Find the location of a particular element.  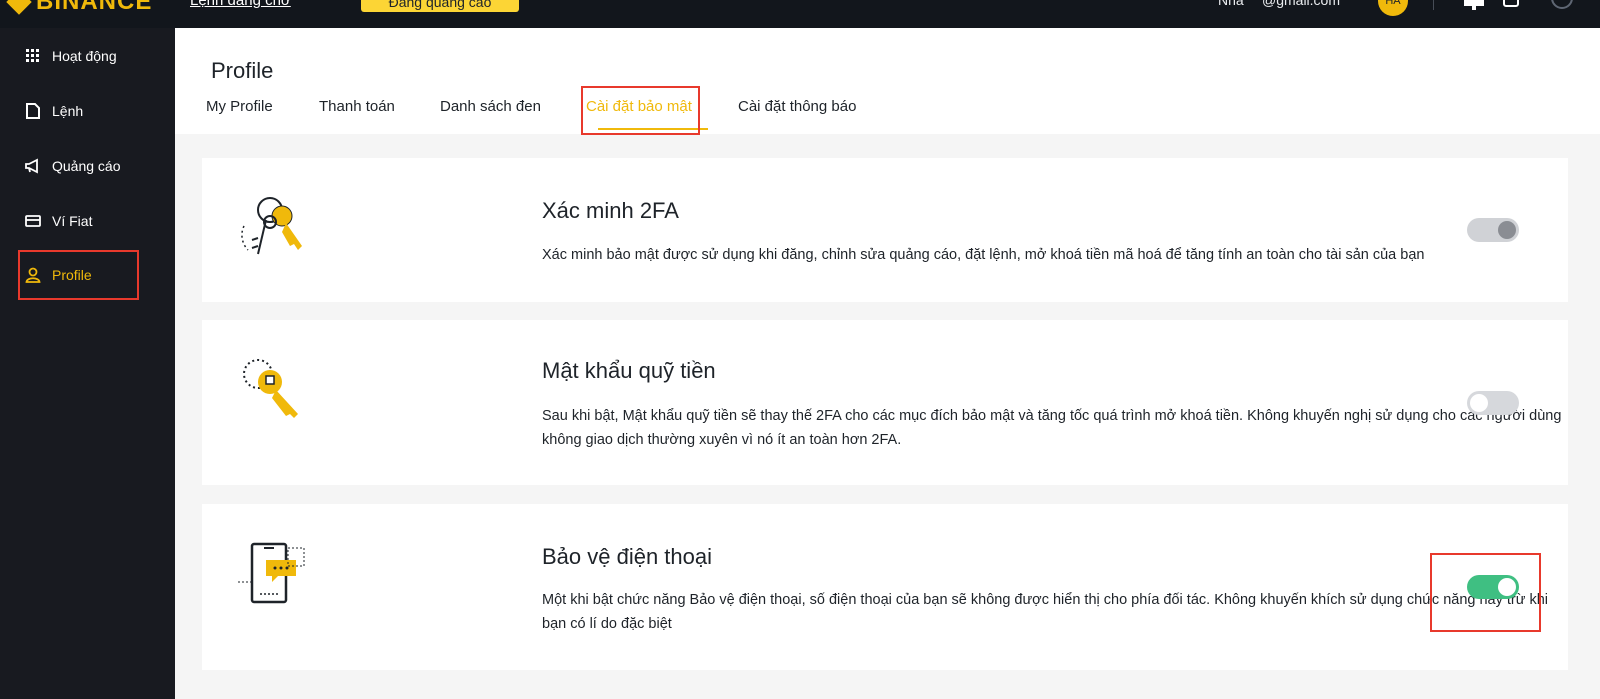

binance-logo-icon is located at coordinates (19, 7).